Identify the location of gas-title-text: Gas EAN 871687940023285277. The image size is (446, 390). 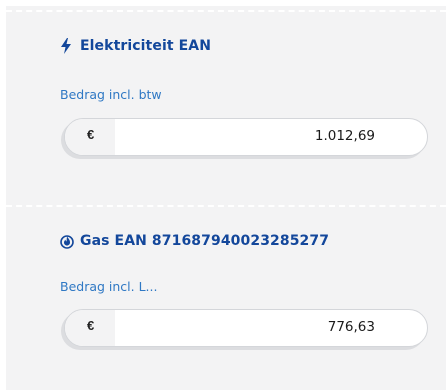
(205, 241).